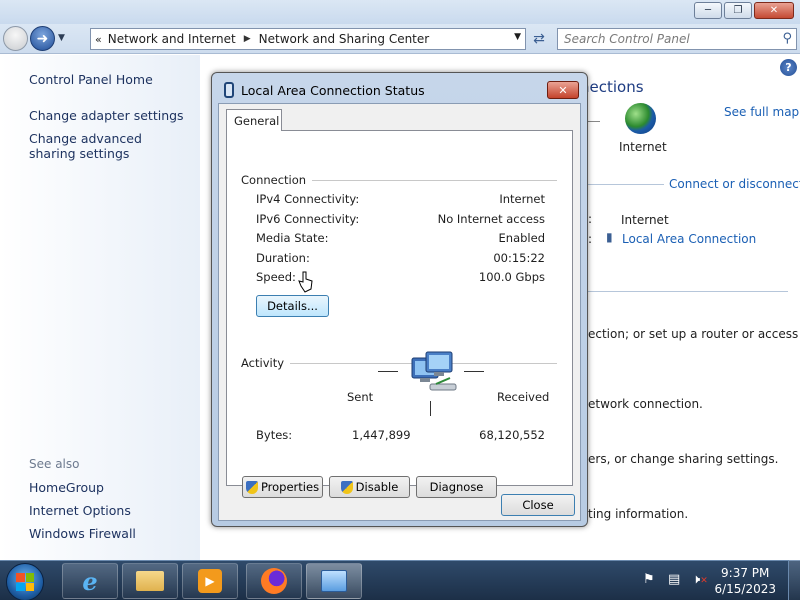  What do you see at coordinates (627, 39) in the screenshot?
I see `search-placeholder: Search Control Panel` at bounding box center [627, 39].